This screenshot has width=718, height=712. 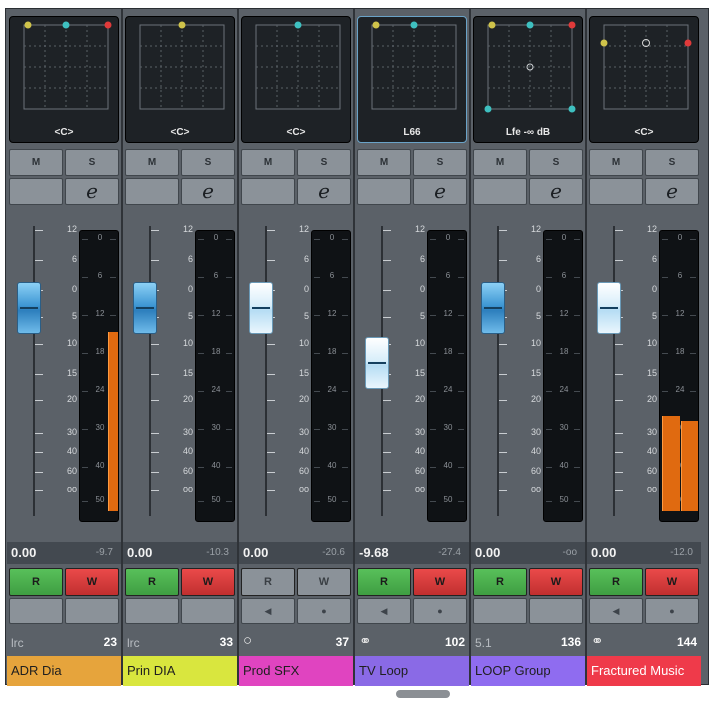 I want to click on peak-level-value: -10.3, so click(x=217, y=552).